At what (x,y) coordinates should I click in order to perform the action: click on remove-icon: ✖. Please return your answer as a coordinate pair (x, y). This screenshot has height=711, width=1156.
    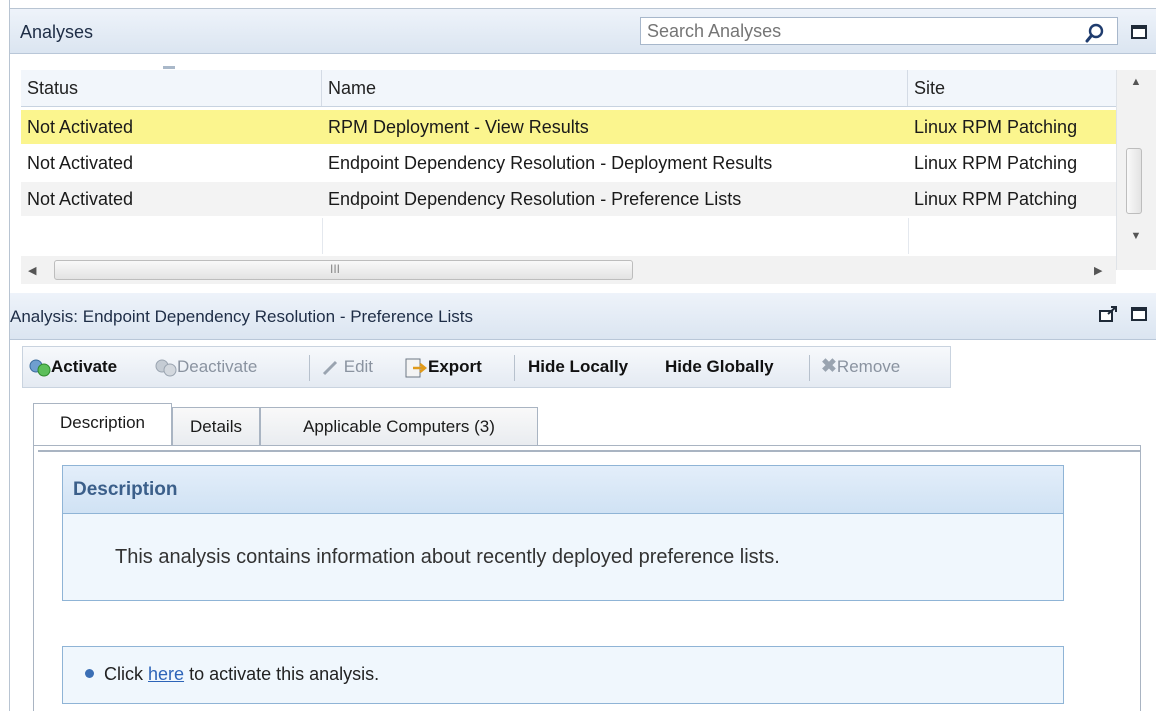
    Looking at the image, I should click on (829, 366).